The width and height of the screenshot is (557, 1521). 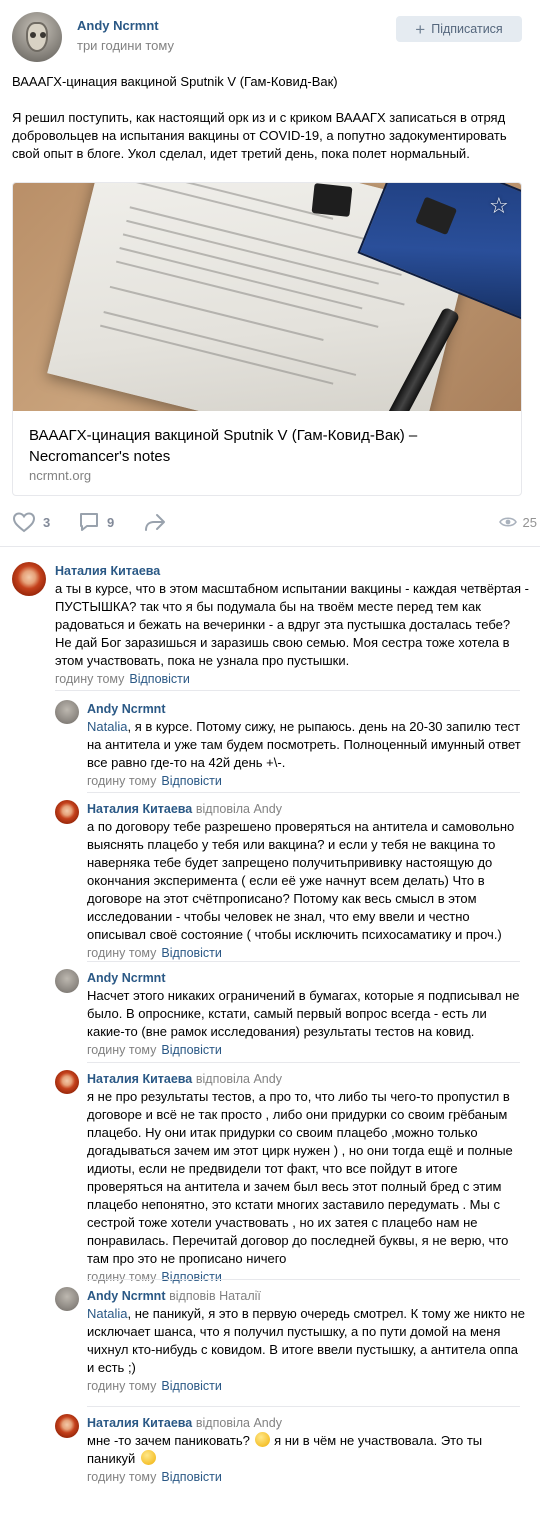 What do you see at coordinates (500, 206) in the screenshot?
I see `star-icon: ☆` at bounding box center [500, 206].